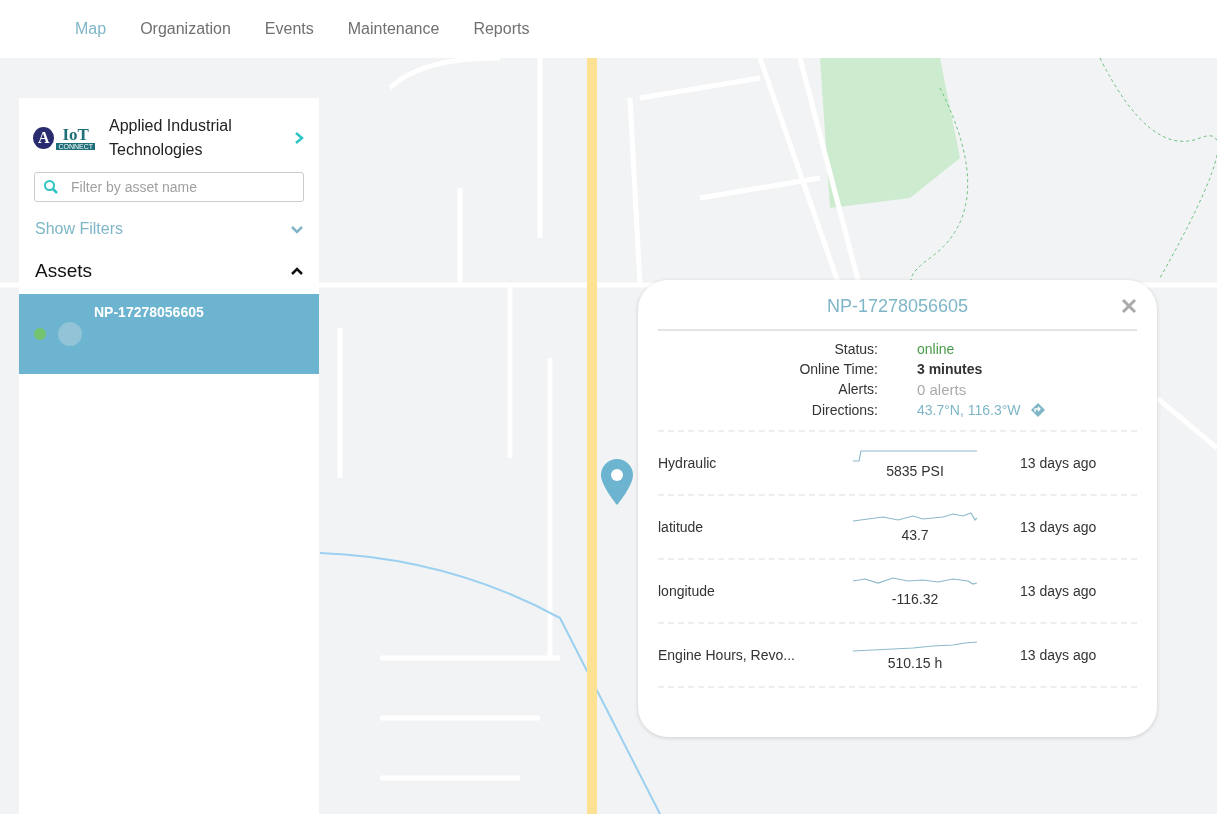  Describe the element at coordinates (915, 663) in the screenshot. I see `metric-reading: 510.15 h` at that location.